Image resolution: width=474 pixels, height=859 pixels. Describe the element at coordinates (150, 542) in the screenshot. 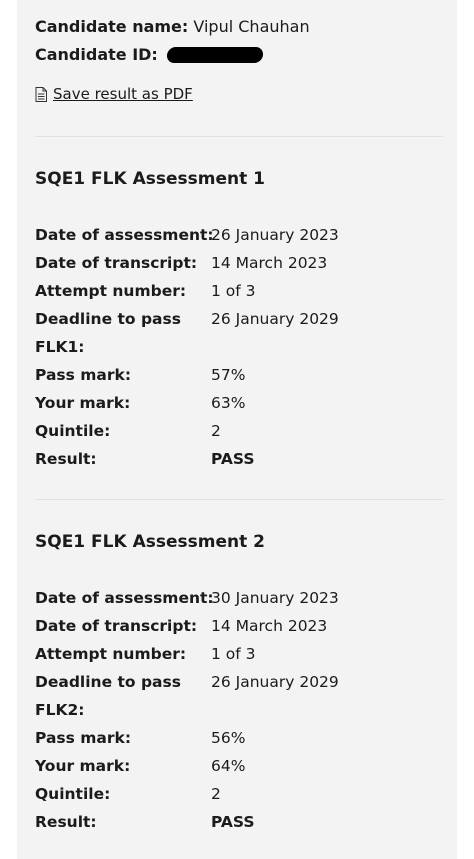

I see `assessment-2-title: SQE1 FLK Assessment 2` at that location.